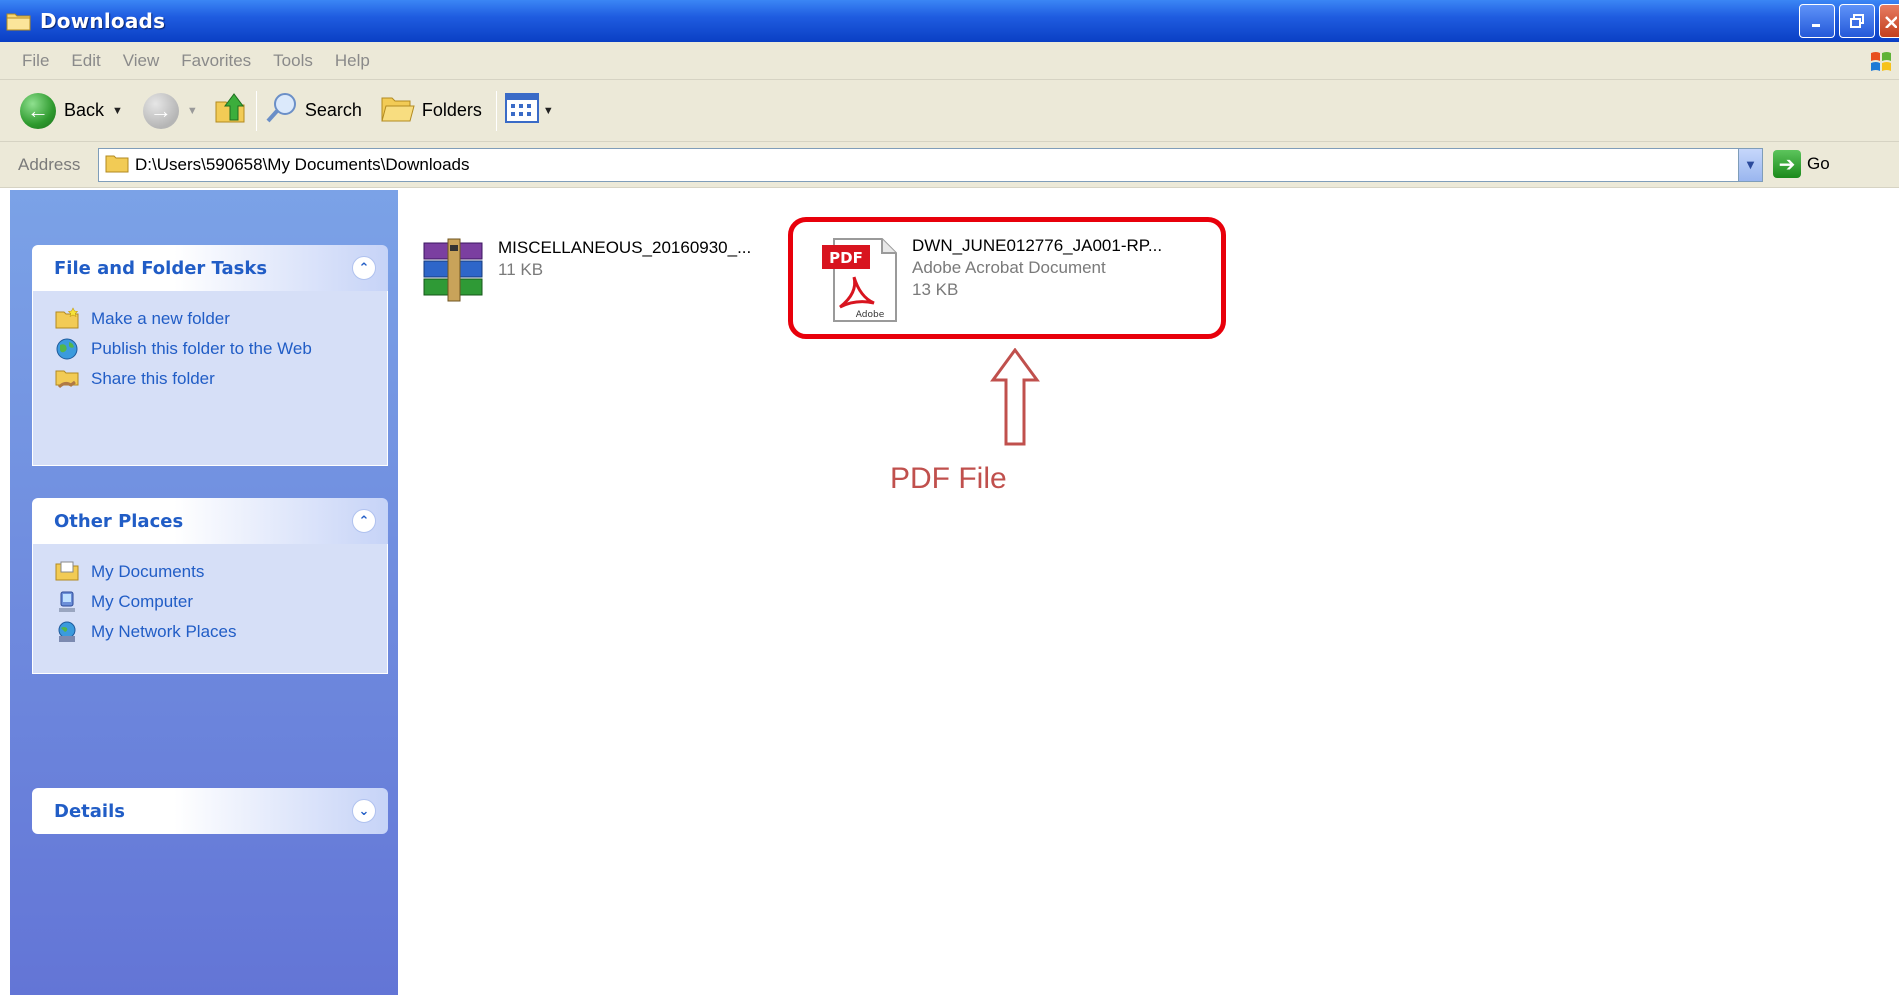 This screenshot has height=995, width=1899. I want to click on minimize-button, so click(1817, 21).